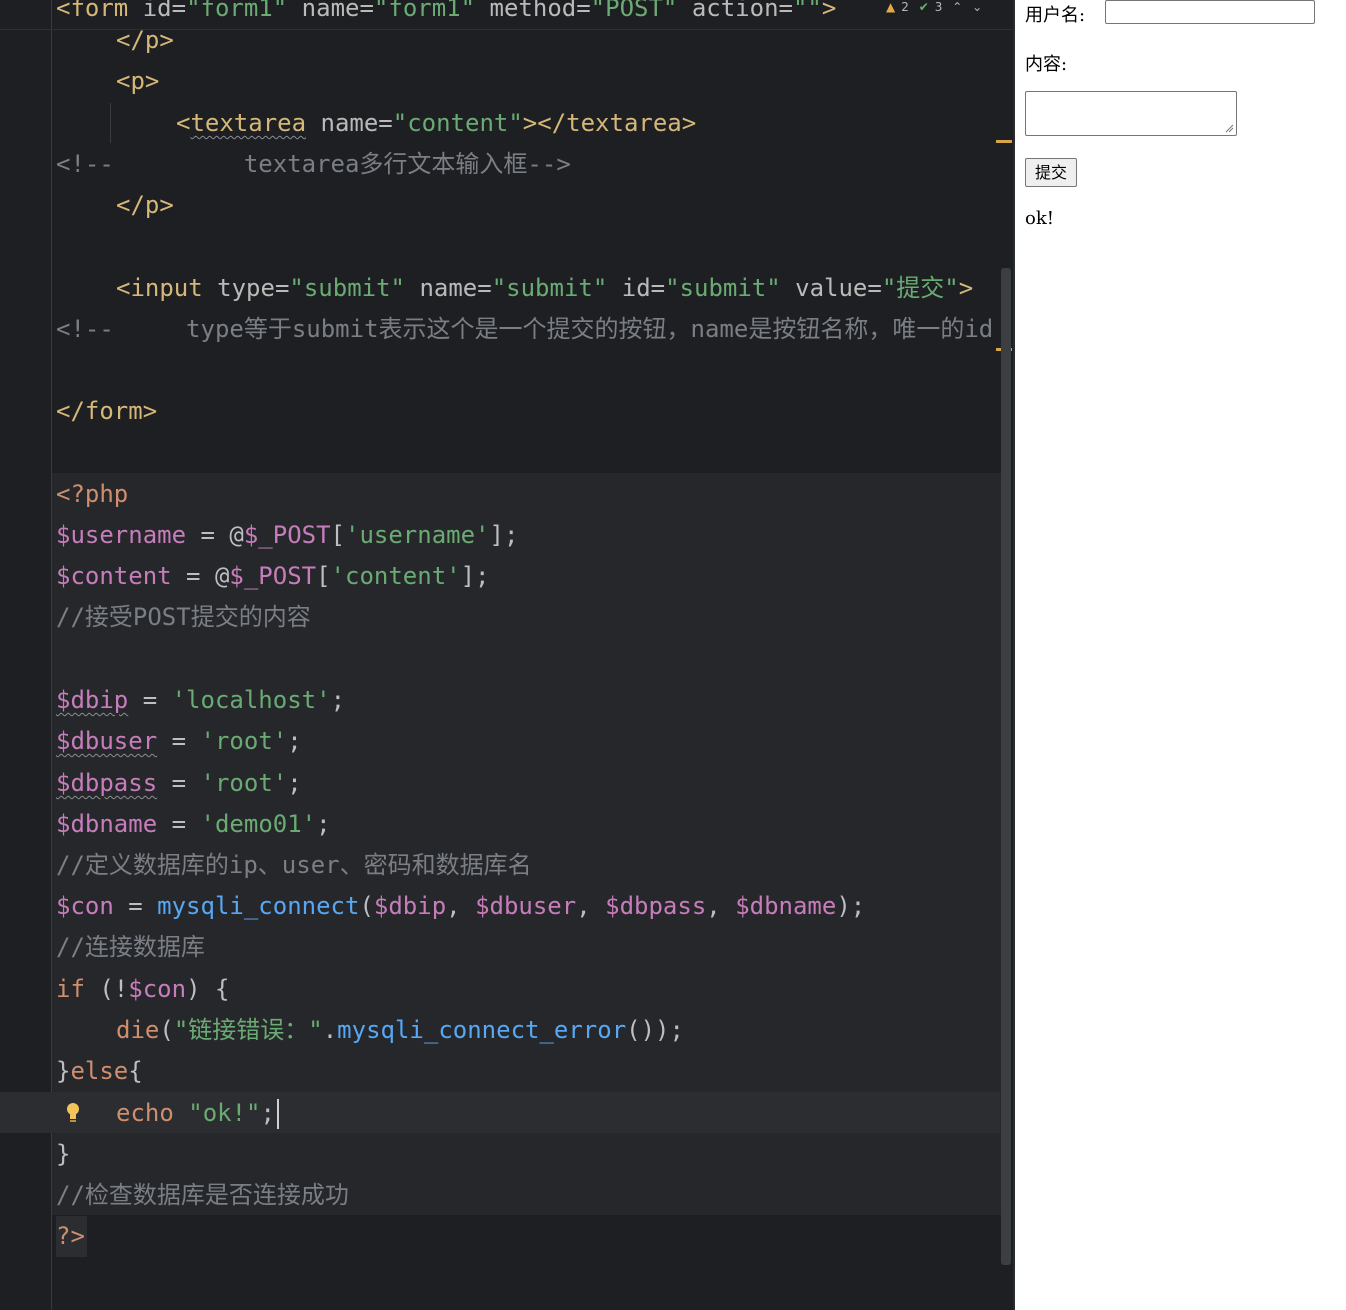 Image resolution: width=1346 pixels, height=1310 pixels. I want to click on code-line-comment-db: //定义数据库的ip、user、密码和数据库名, so click(294, 865).